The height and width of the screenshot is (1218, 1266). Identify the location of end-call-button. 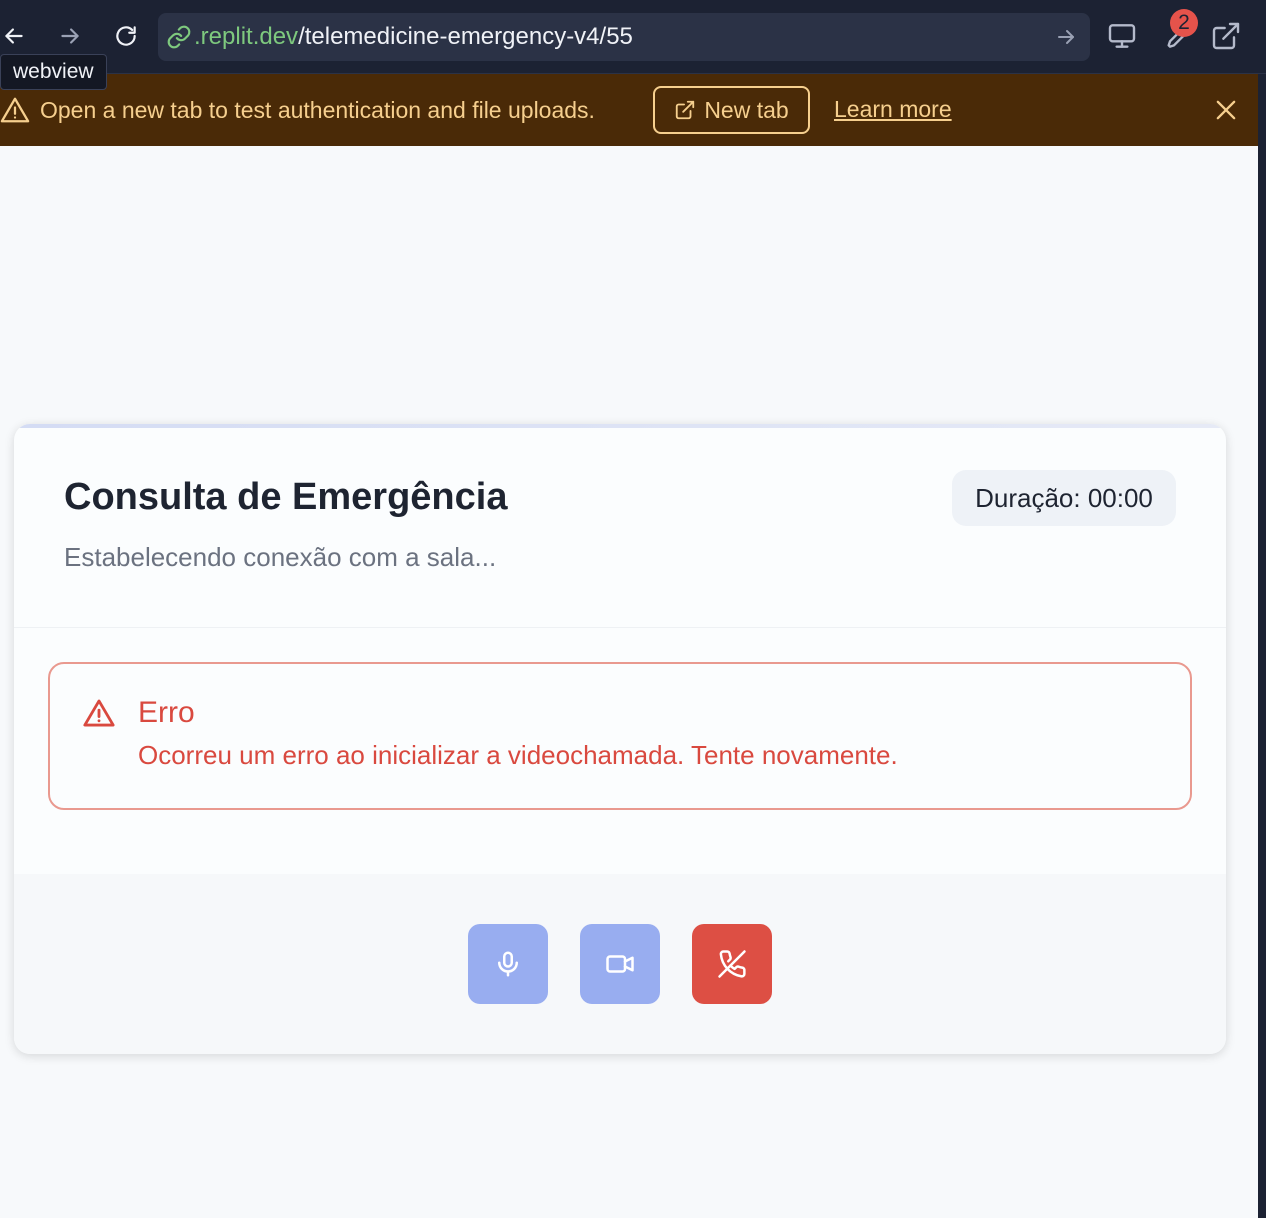
(732, 964).